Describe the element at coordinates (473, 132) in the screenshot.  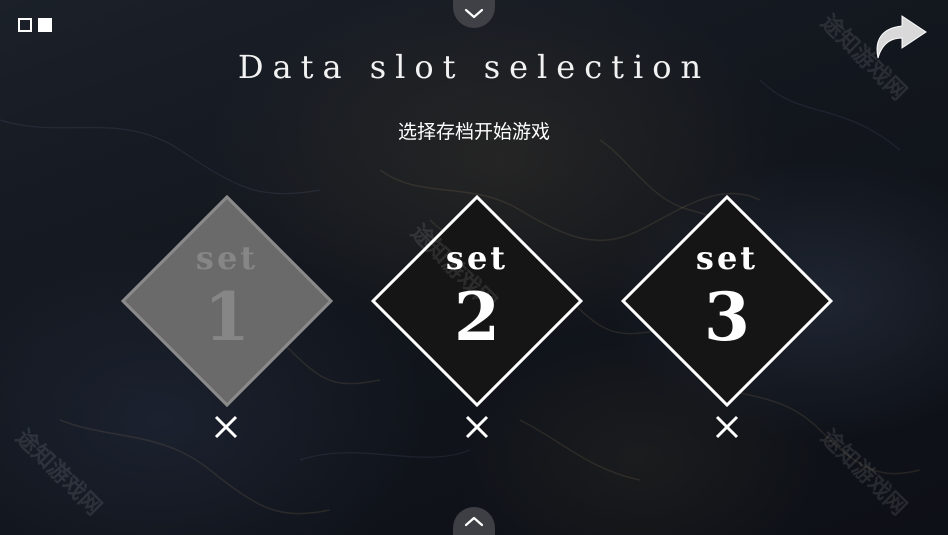
I see `page-subtitle: 选择存档开始游戏` at that location.